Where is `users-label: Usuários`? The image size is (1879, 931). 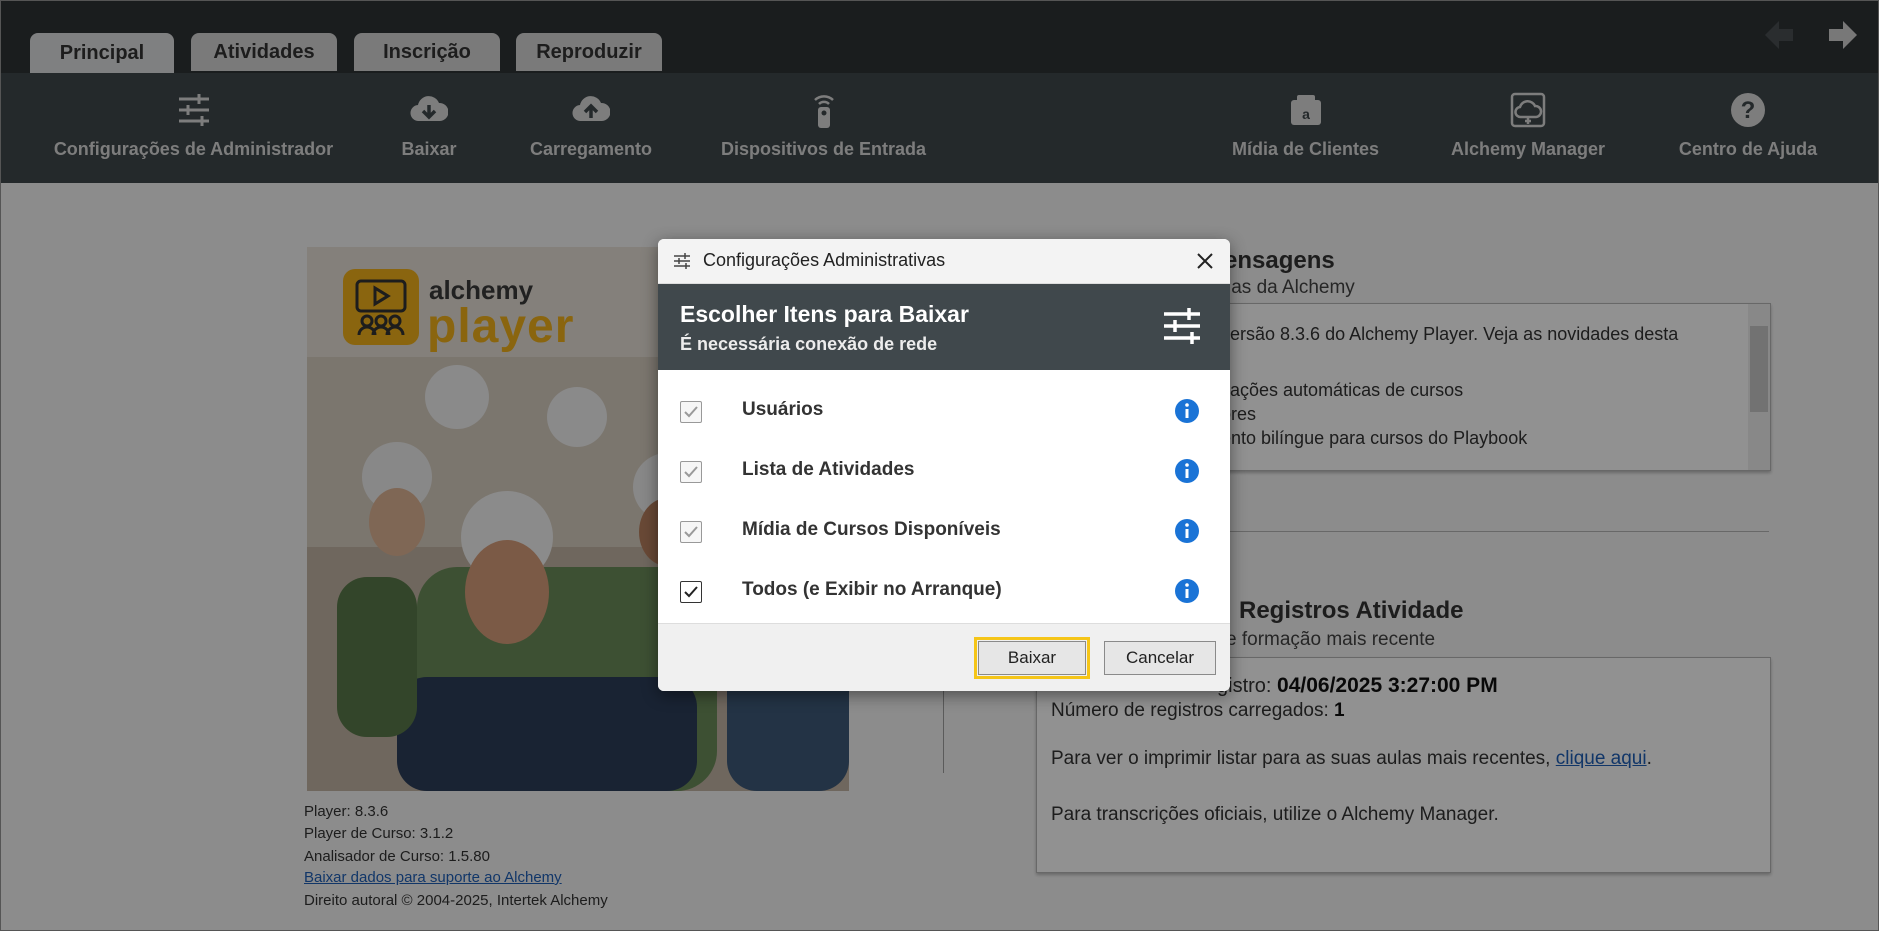
users-label: Usuários is located at coordinates (783, 409).